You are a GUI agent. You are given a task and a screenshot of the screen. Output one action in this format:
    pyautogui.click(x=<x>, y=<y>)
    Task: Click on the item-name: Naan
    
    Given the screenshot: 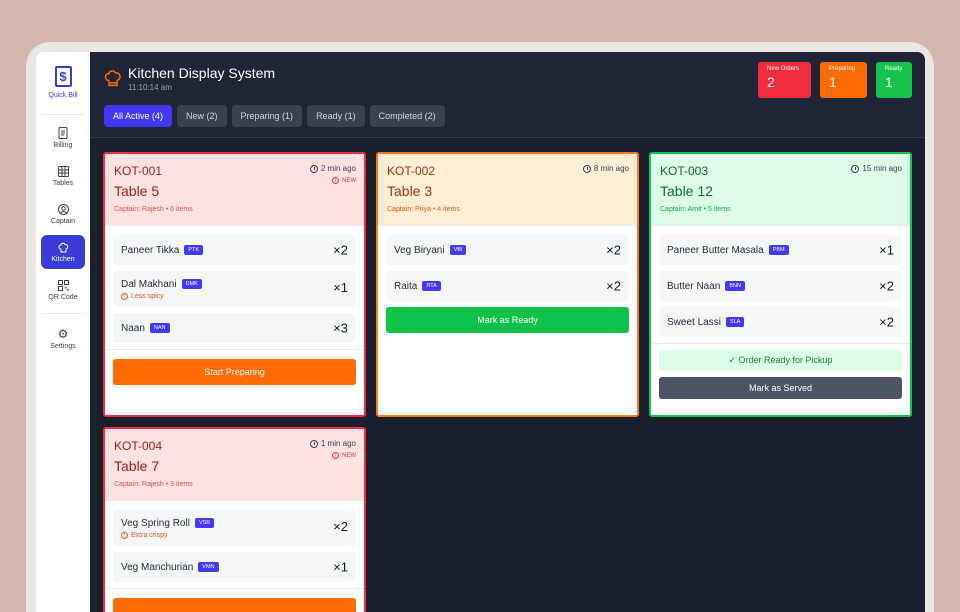 What is the action you would take?
    pyautogui.click(x=133, y=328)
    